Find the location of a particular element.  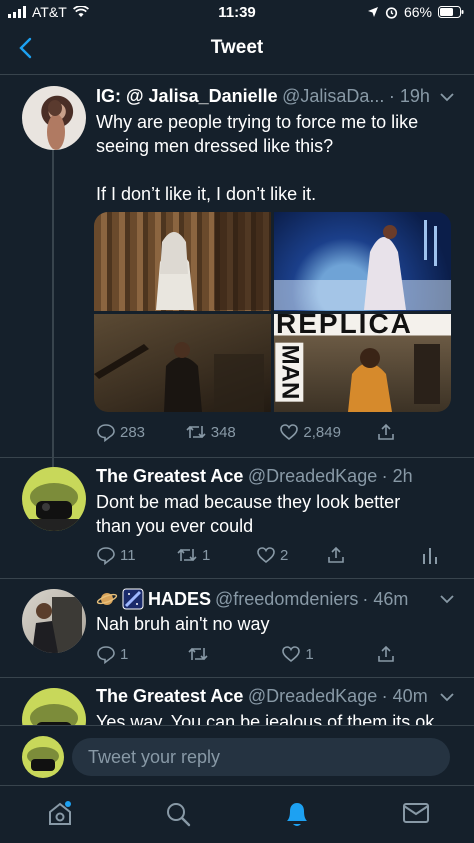

like-button: 2,849 is located at coordinates (327, 432).